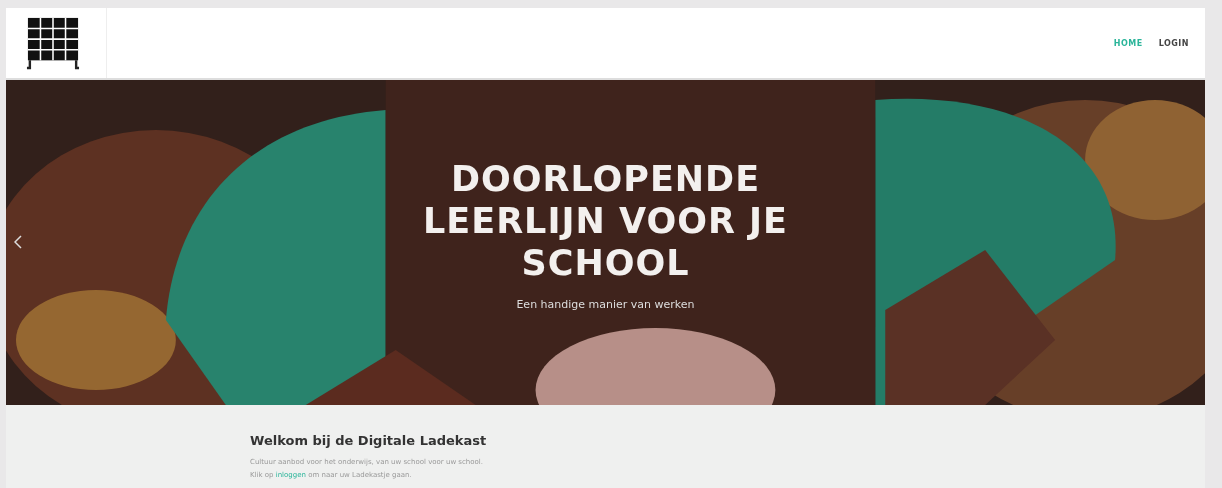 Image resolution: width=1222 pixels, height=488 pixels. What do you see at coordinates (369, 440) in the screenshot?
I see `welcome-heading: Welkom bij de Digitale Ladekast` at bounding box center [369, 440].